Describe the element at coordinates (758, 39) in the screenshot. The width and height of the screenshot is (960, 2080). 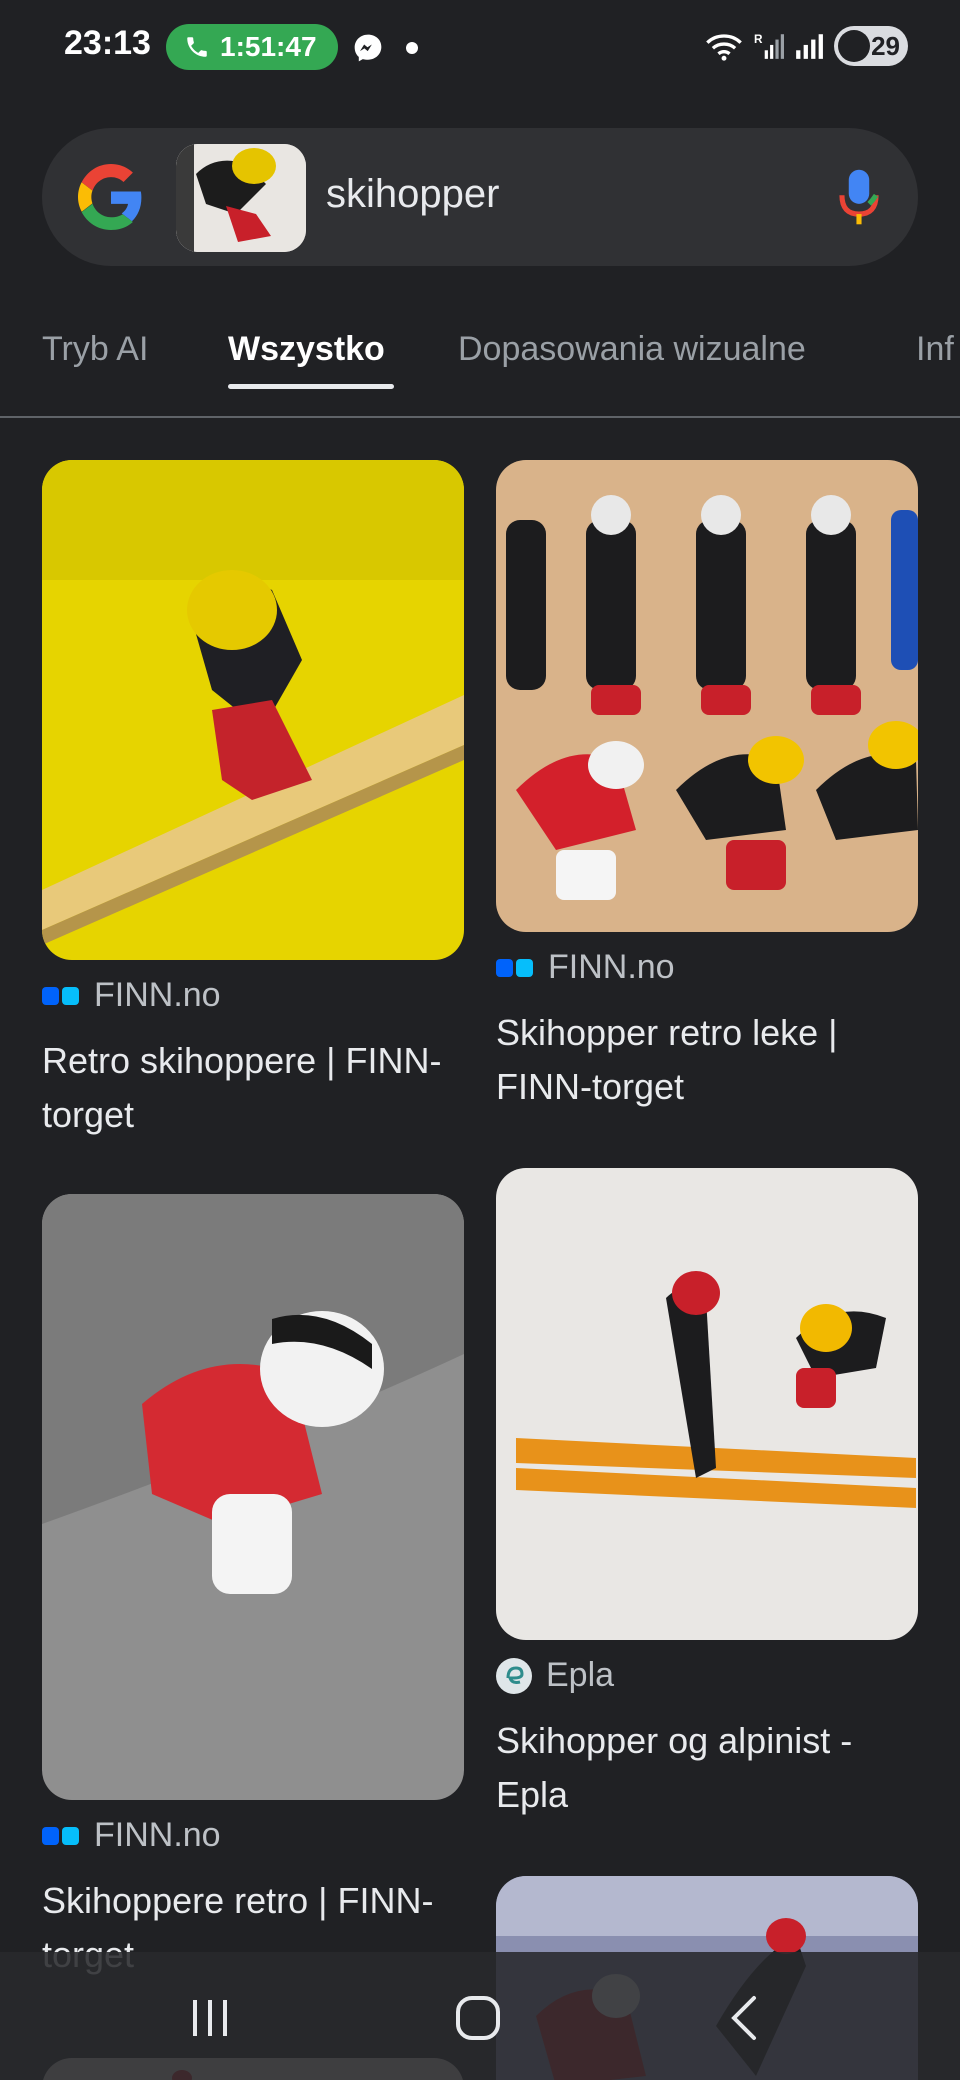
I see `svg-text: R` at that location.